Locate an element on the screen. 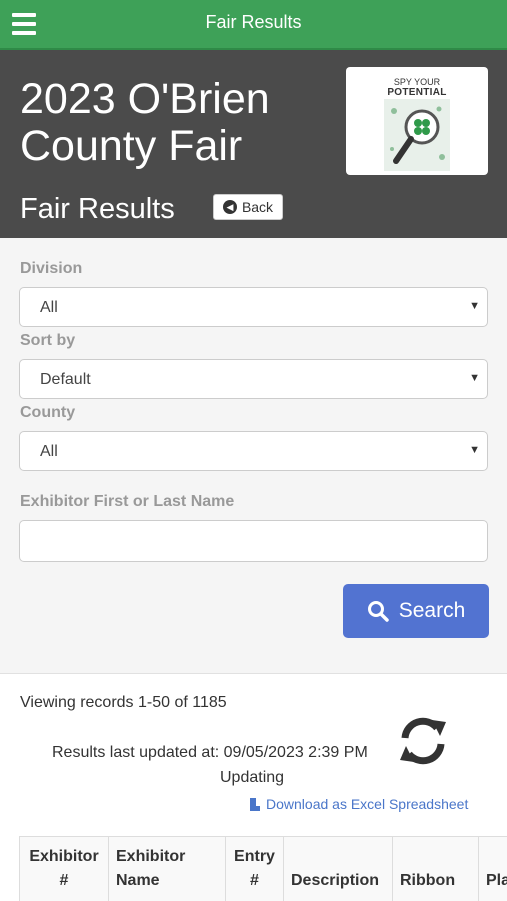 This screenshot has height=901, width=507. sort-by-select: Default ▼ is located at coordinates (253, 379).